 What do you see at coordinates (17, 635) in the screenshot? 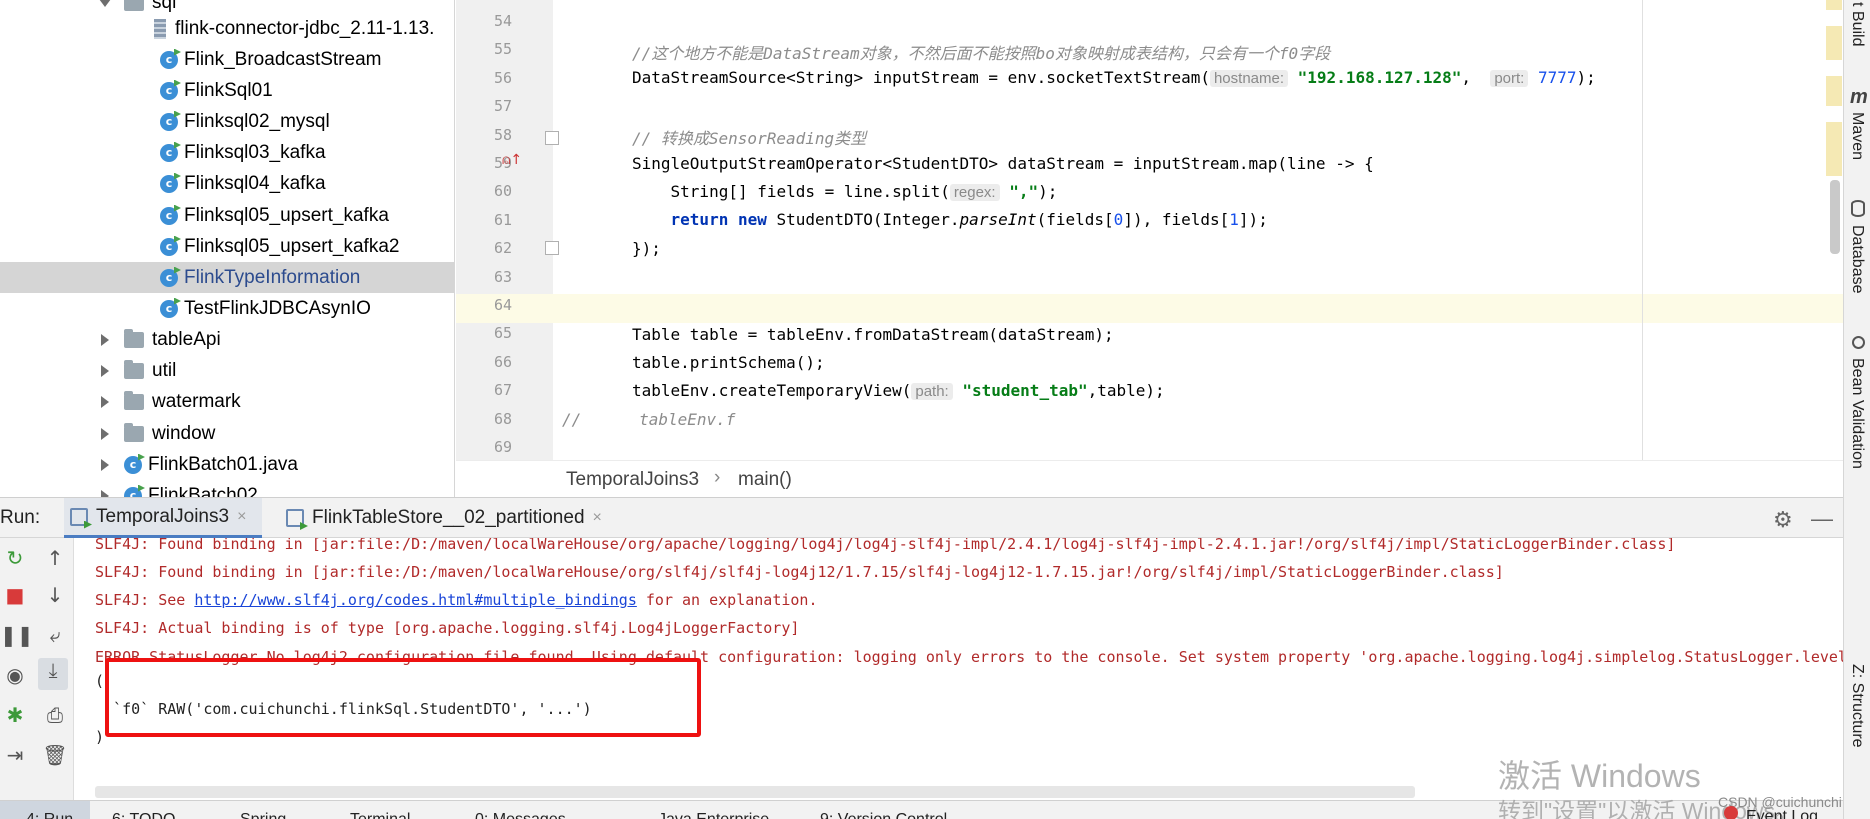
I see `pause-icon: ❚❚` at bounding box center [17, 635].